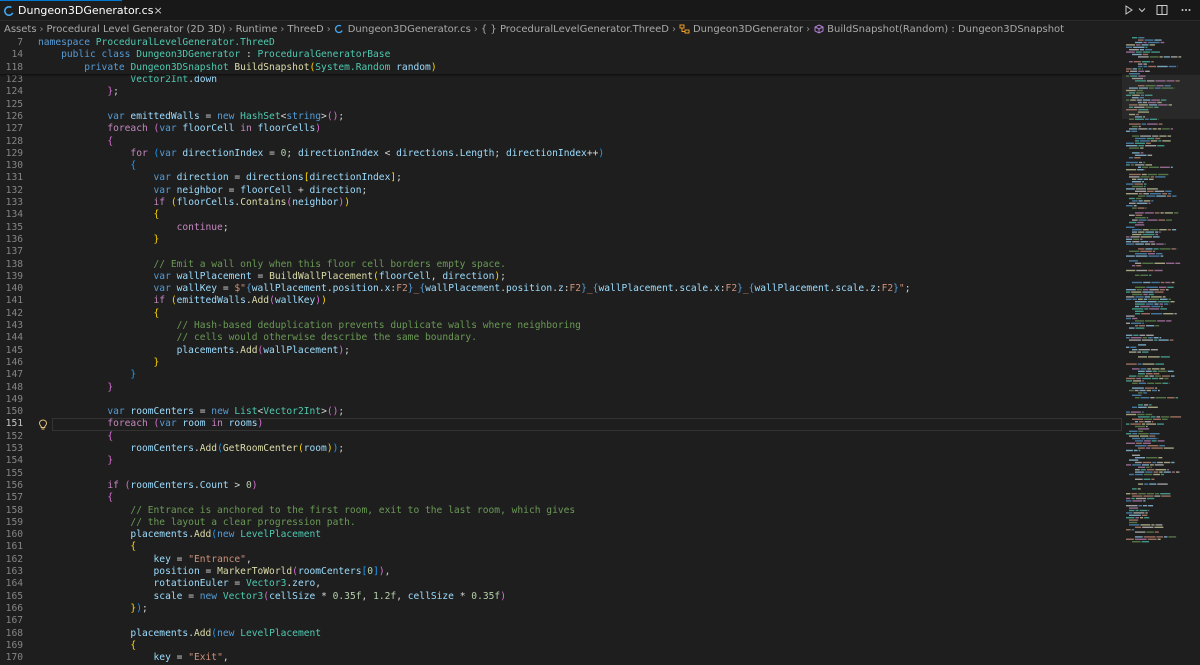 Image resolution: width=1200 pixels, height=665 pixels. What do you see at coordinates (1161, 349) in the screenshot?
I see `minimap` at bounding box center [1161, 349].